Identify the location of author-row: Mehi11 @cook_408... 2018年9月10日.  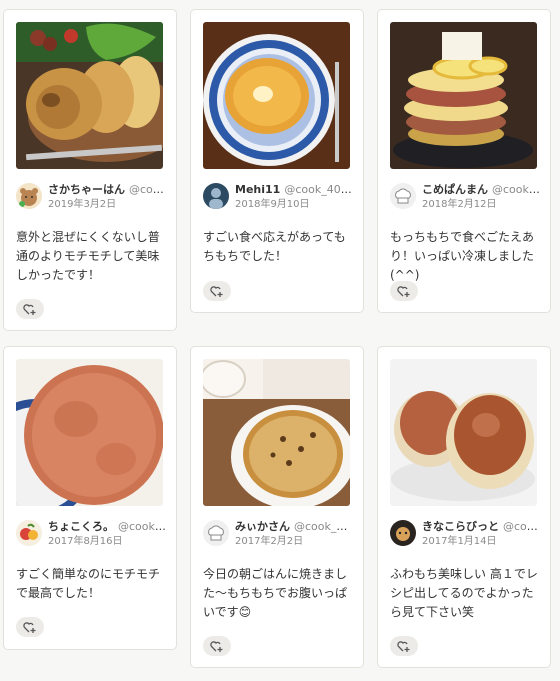
(278, 198).